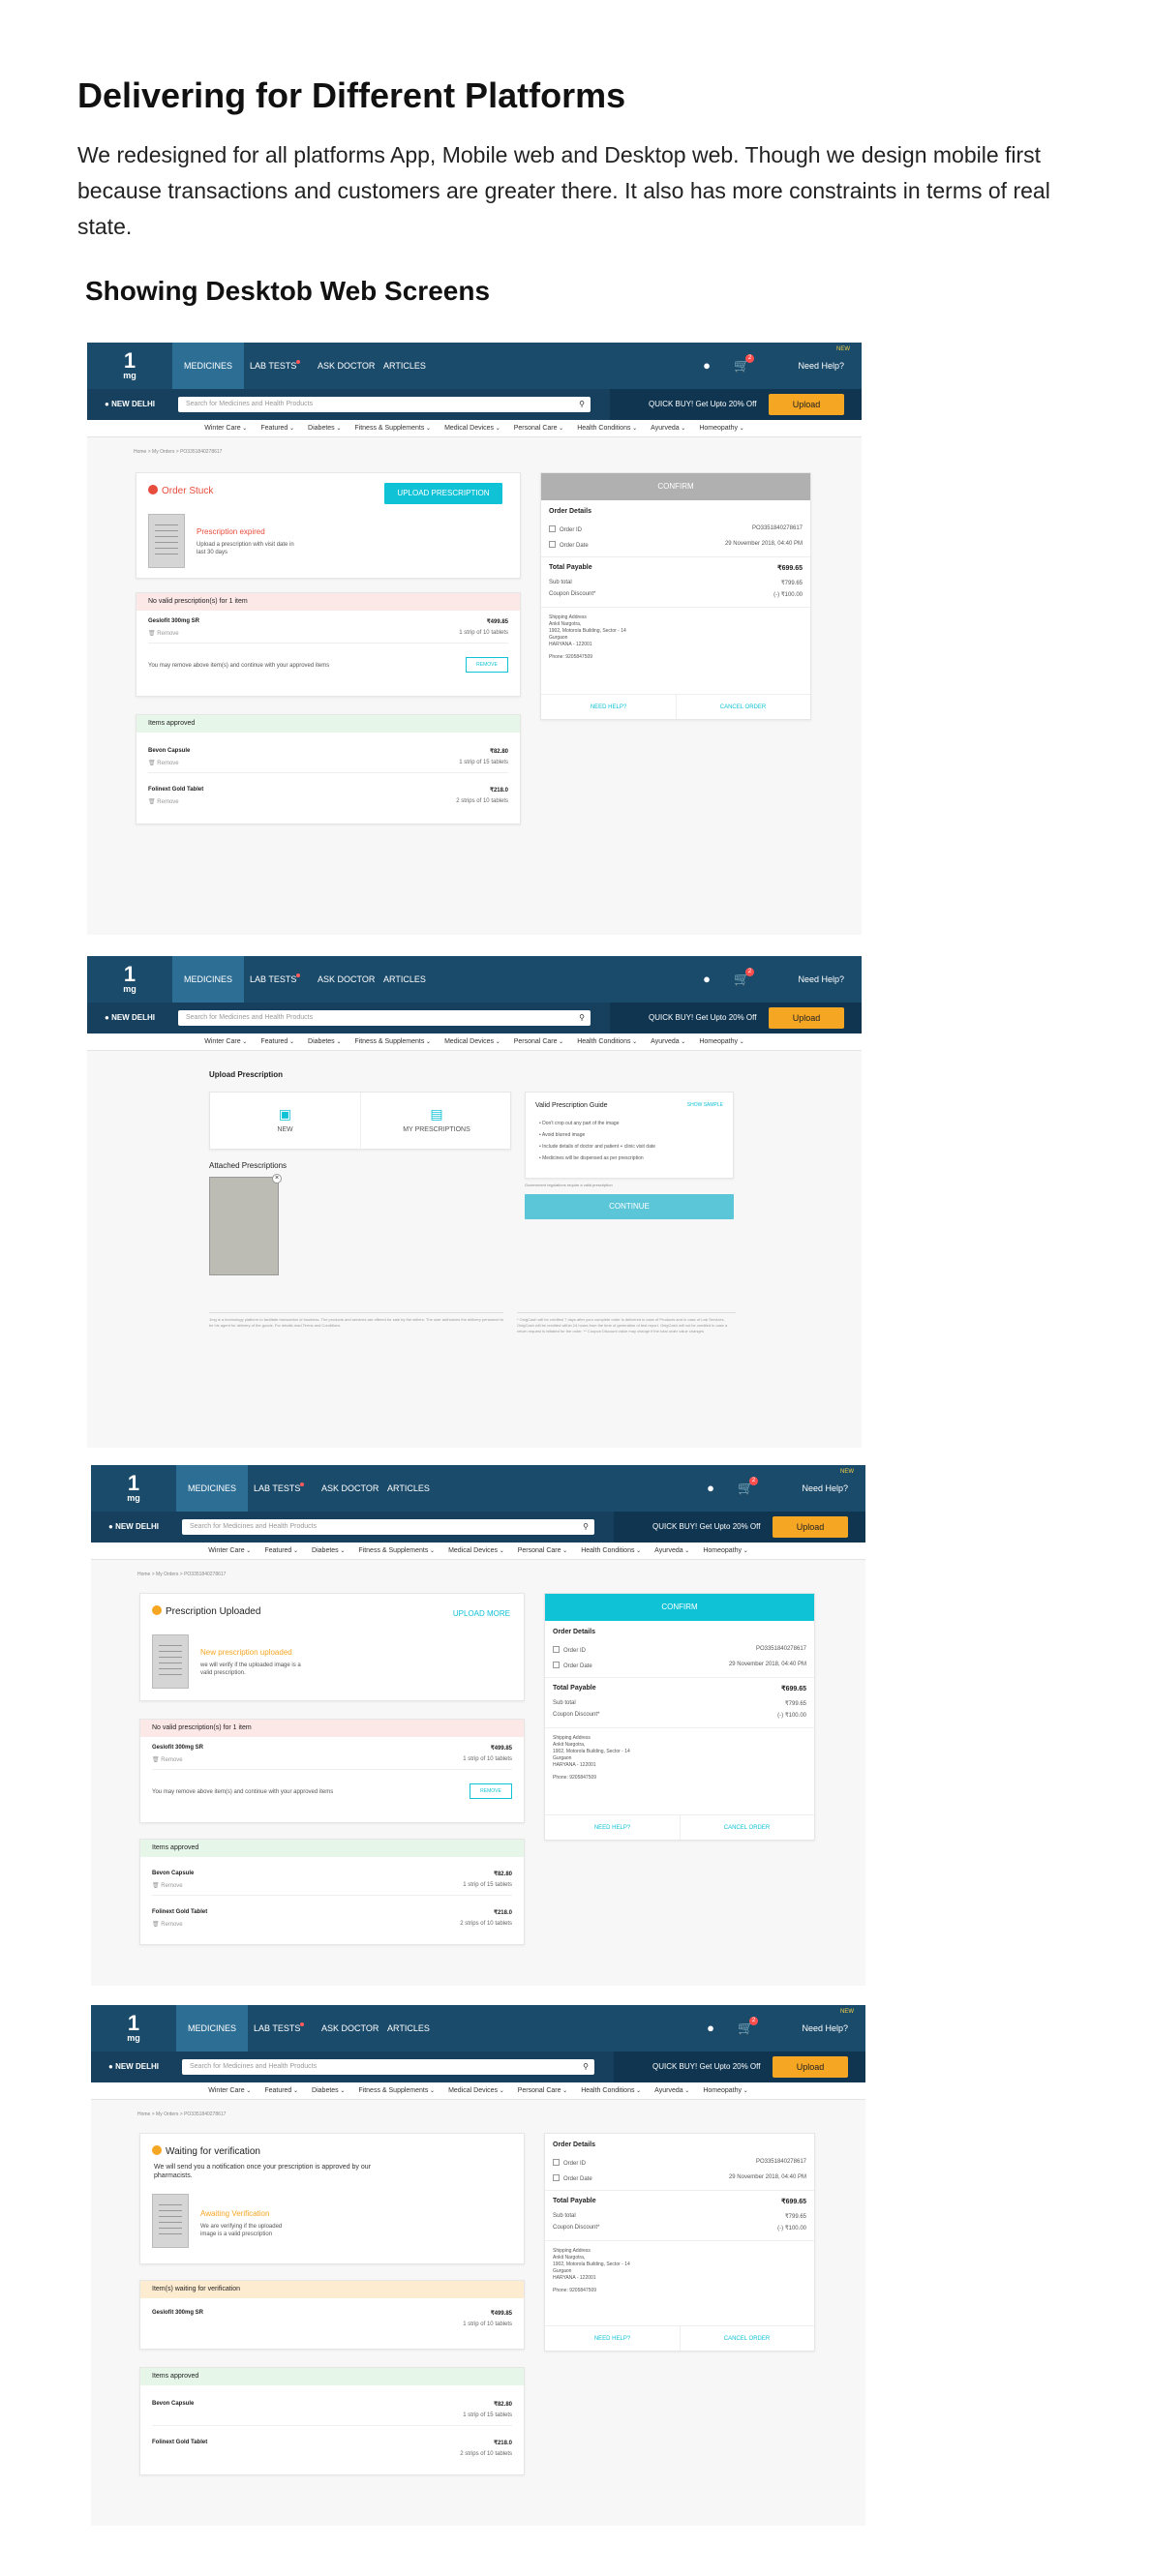 Image resolution: width=1152 pixels, height=2576 pixels. Describe the element at coordinates (285, 1122) in the screenshot. I see `new-prescription-option: ▣ NEW` at that location.